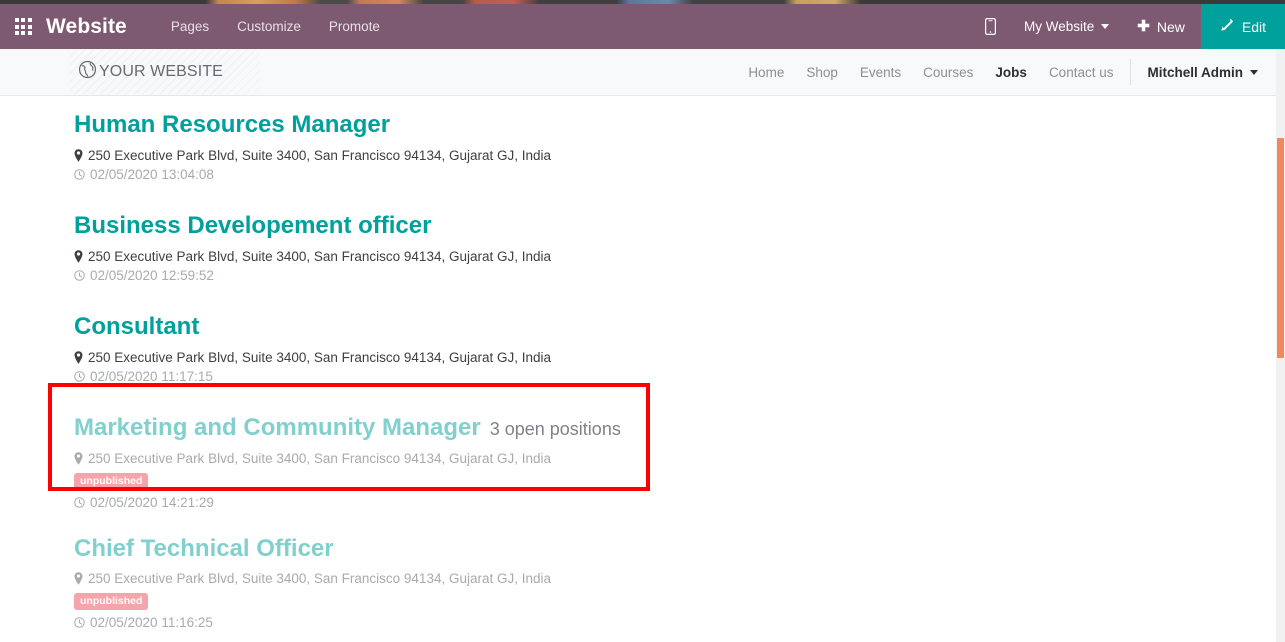  I want to click on backend-menu: Pages Customize Promote, so click(275, 26).